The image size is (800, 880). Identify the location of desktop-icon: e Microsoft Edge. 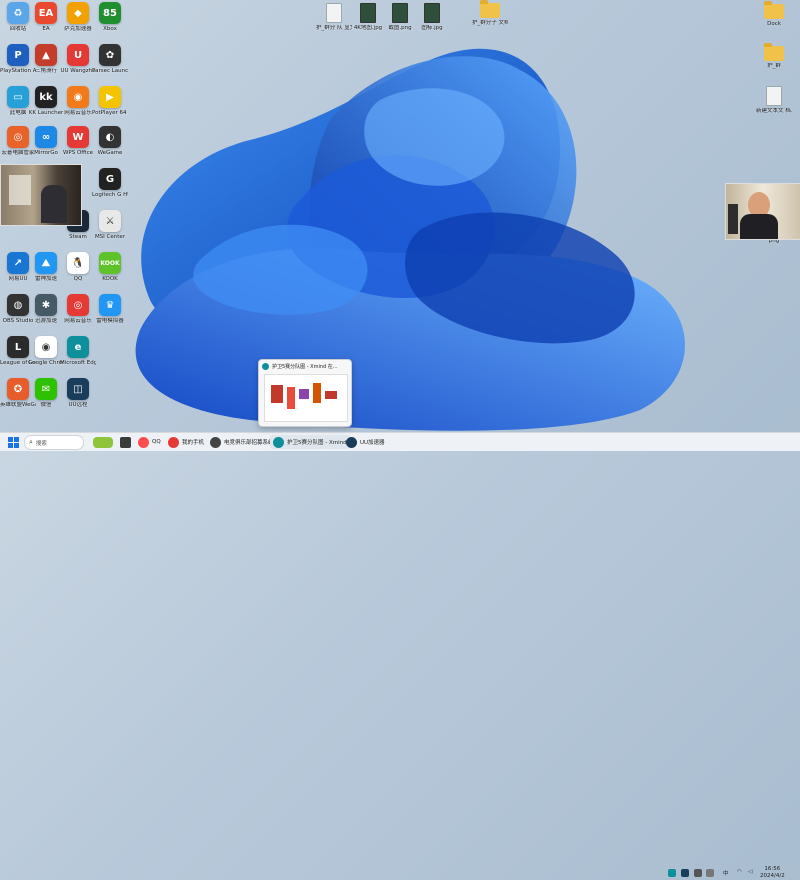
(78, 351).